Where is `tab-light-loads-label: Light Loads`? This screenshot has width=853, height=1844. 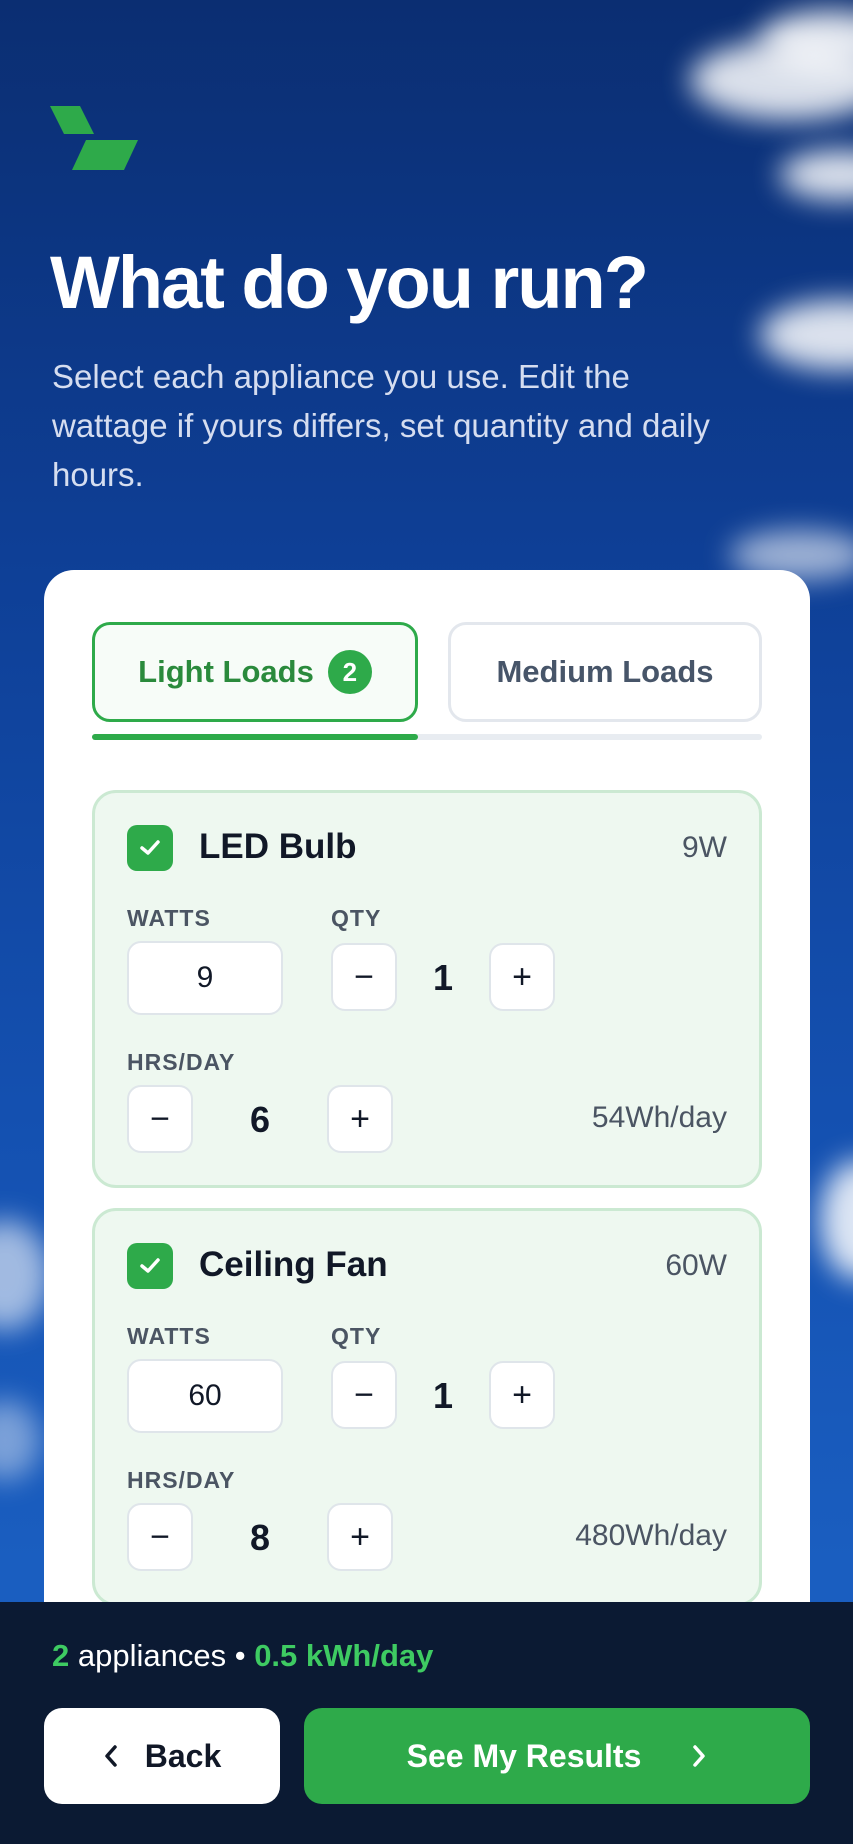
tab-light-loads-label: Light Loads is located at coordinates (226, 671).